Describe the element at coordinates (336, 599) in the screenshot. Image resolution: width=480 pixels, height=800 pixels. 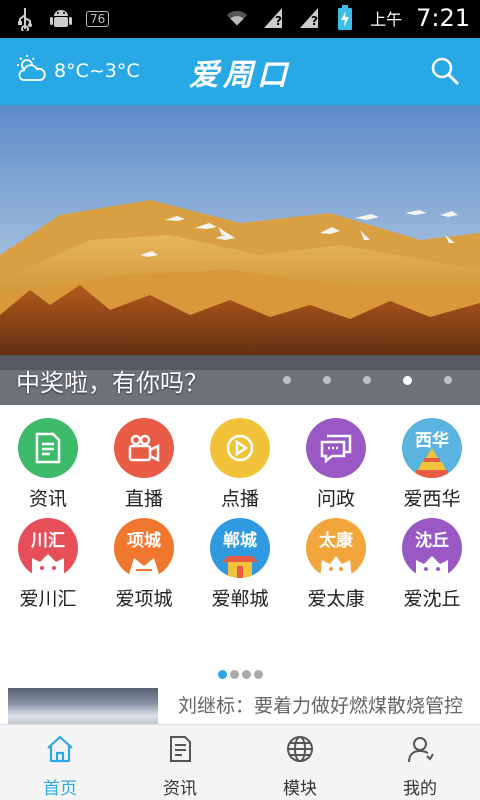
I see `grid-item-label: 爱太康` at that location.